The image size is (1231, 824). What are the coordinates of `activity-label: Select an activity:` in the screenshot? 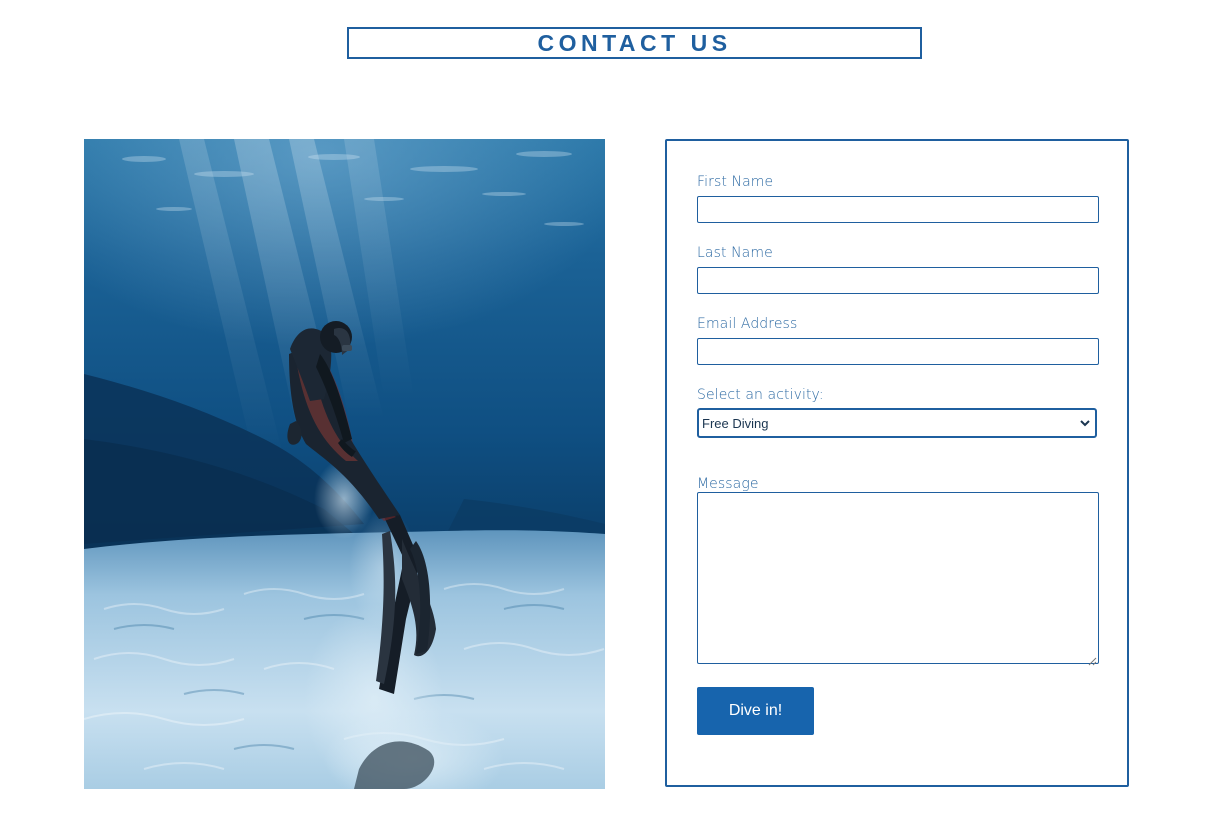 It's located at (760, 395).